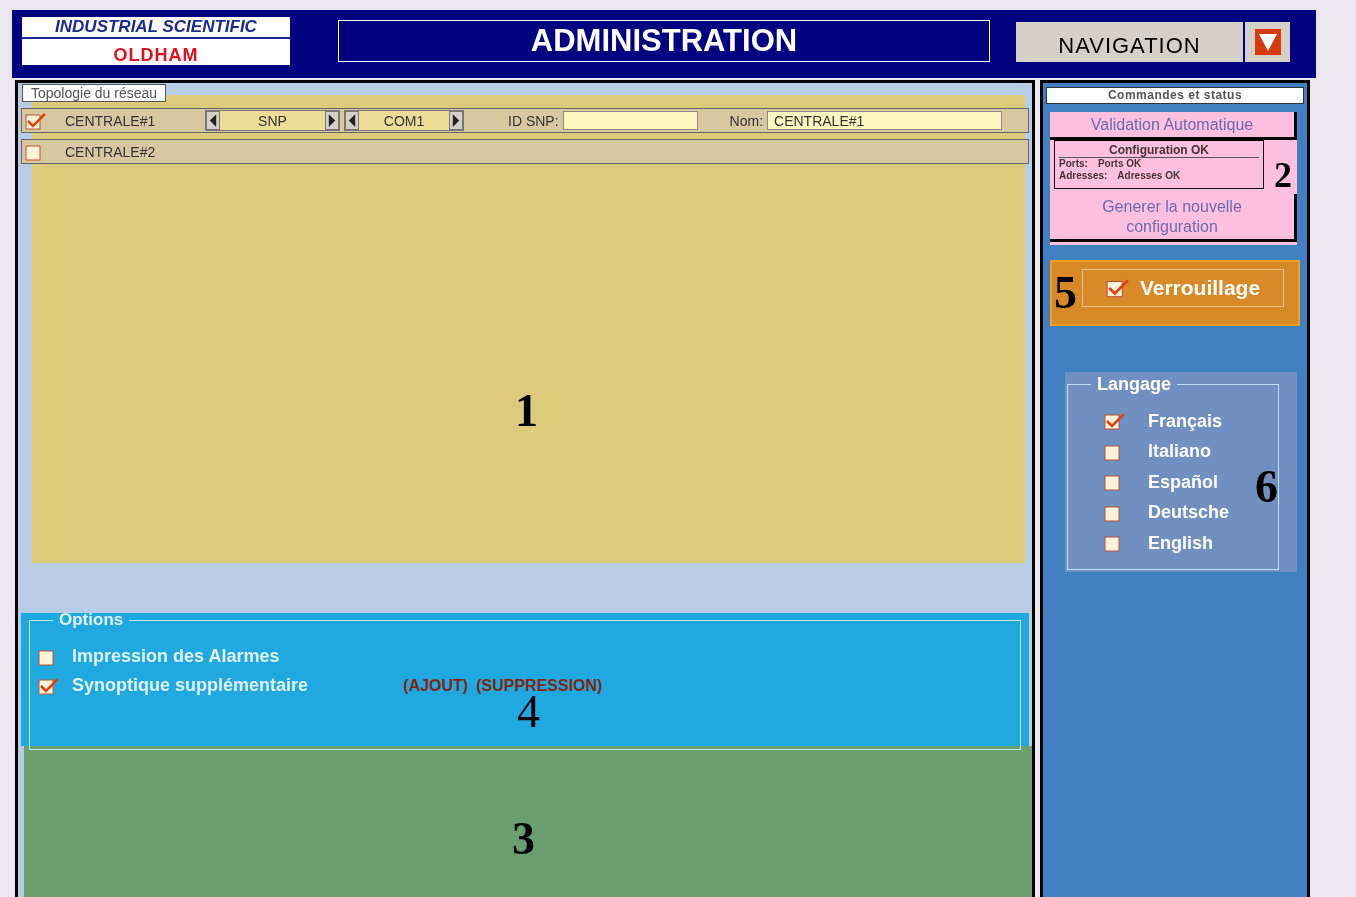 This screenshot has width=1356, height=897. Describe the element at coordinates (1159, 150) in the screenshot. I see `status-text: Configuration OK` at that location.